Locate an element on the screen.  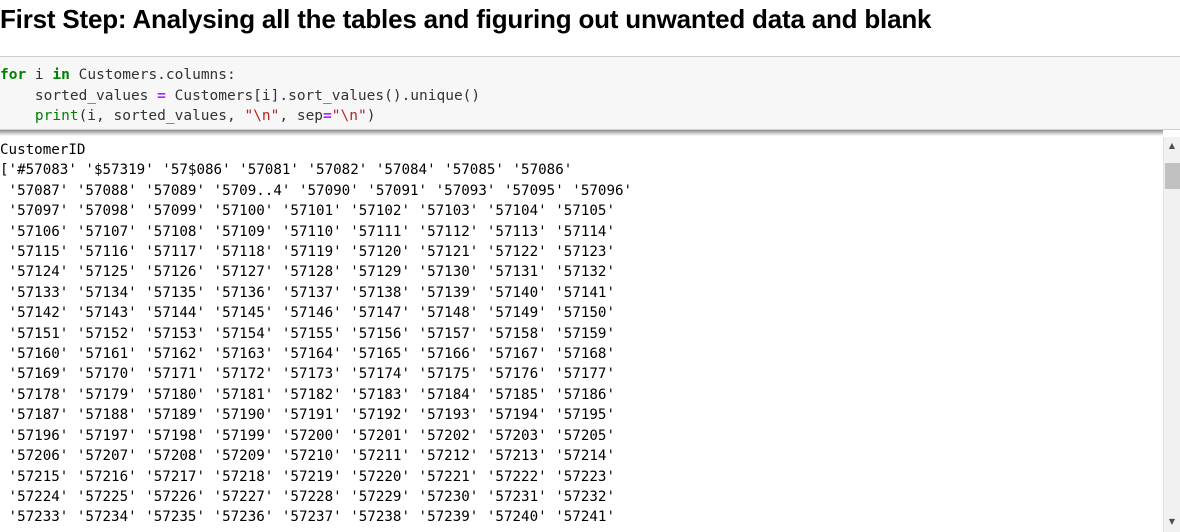
output-scrollbar: ▲ ▼ is located at coordinates (1171, 334).